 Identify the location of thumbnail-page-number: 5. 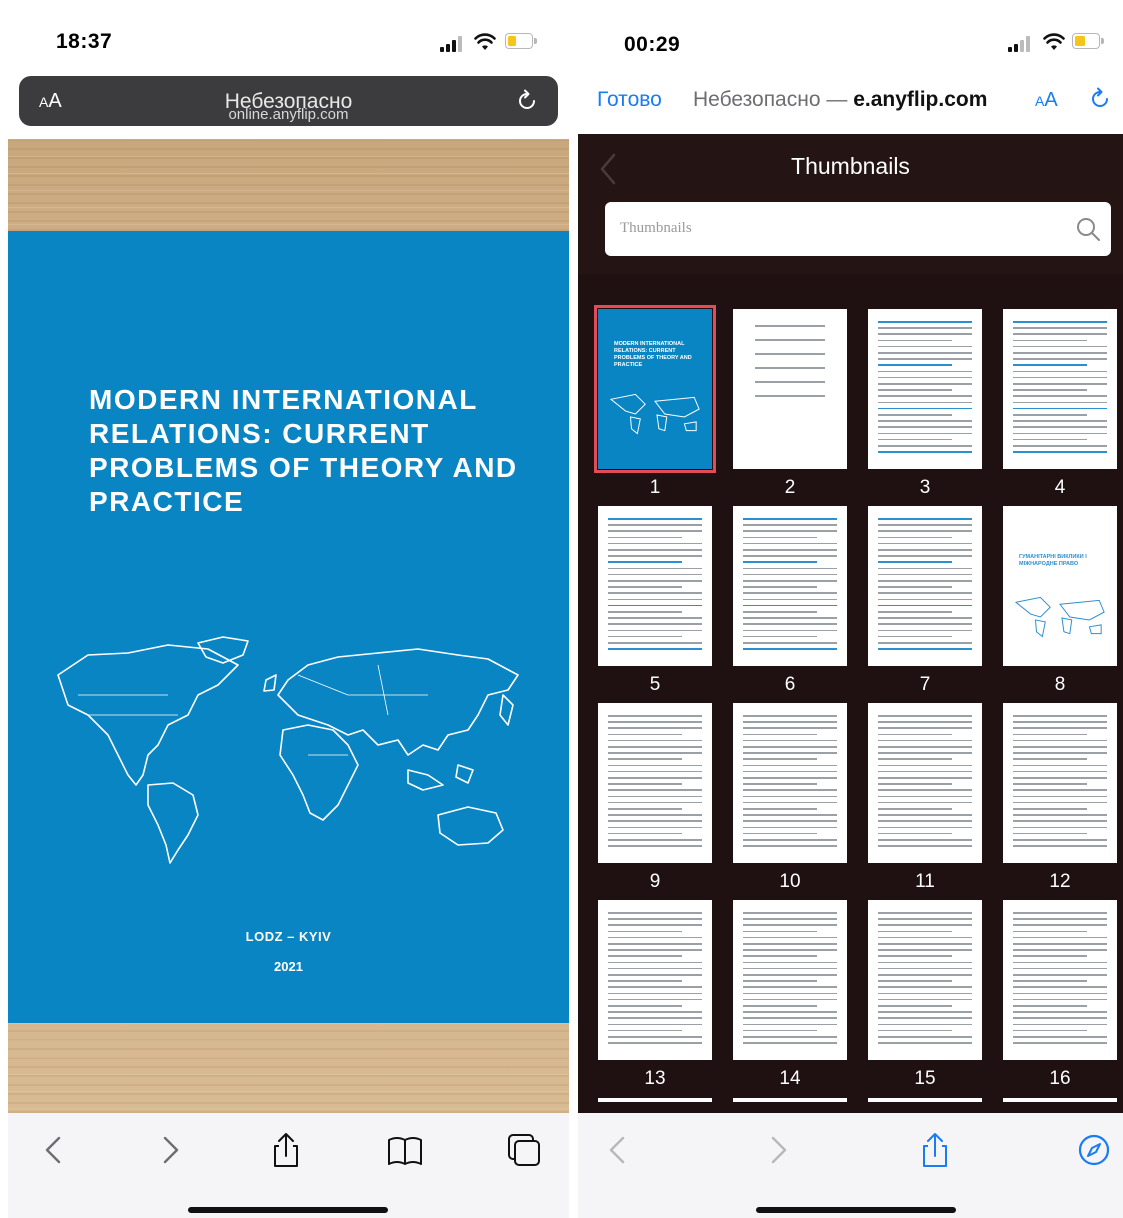
(655, 684).